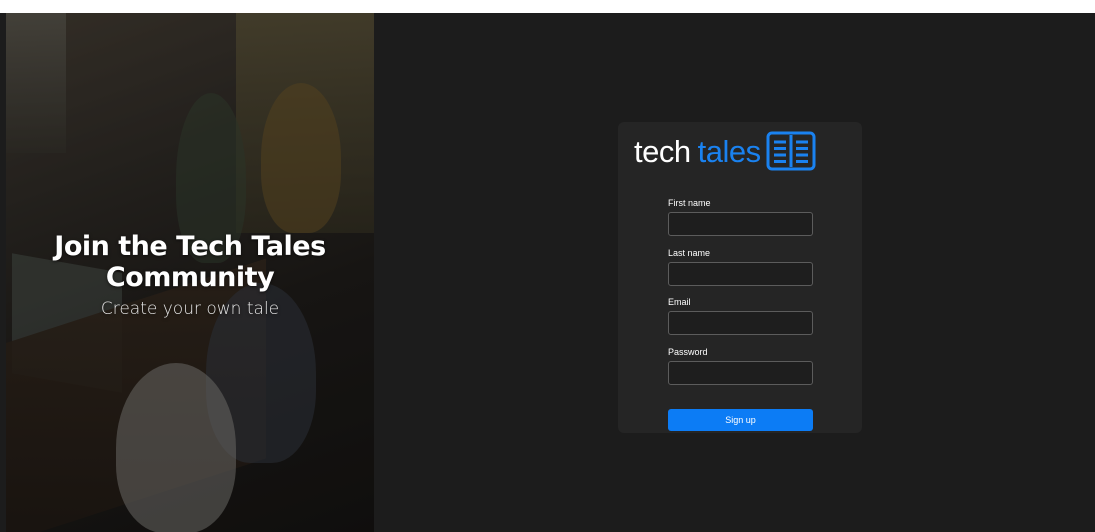 This screenshot has width=1095, height=532. What do you see at coordinates (679, 302) in the screenshot?
I see `email-label: Email` at bounding box center [679, 302].